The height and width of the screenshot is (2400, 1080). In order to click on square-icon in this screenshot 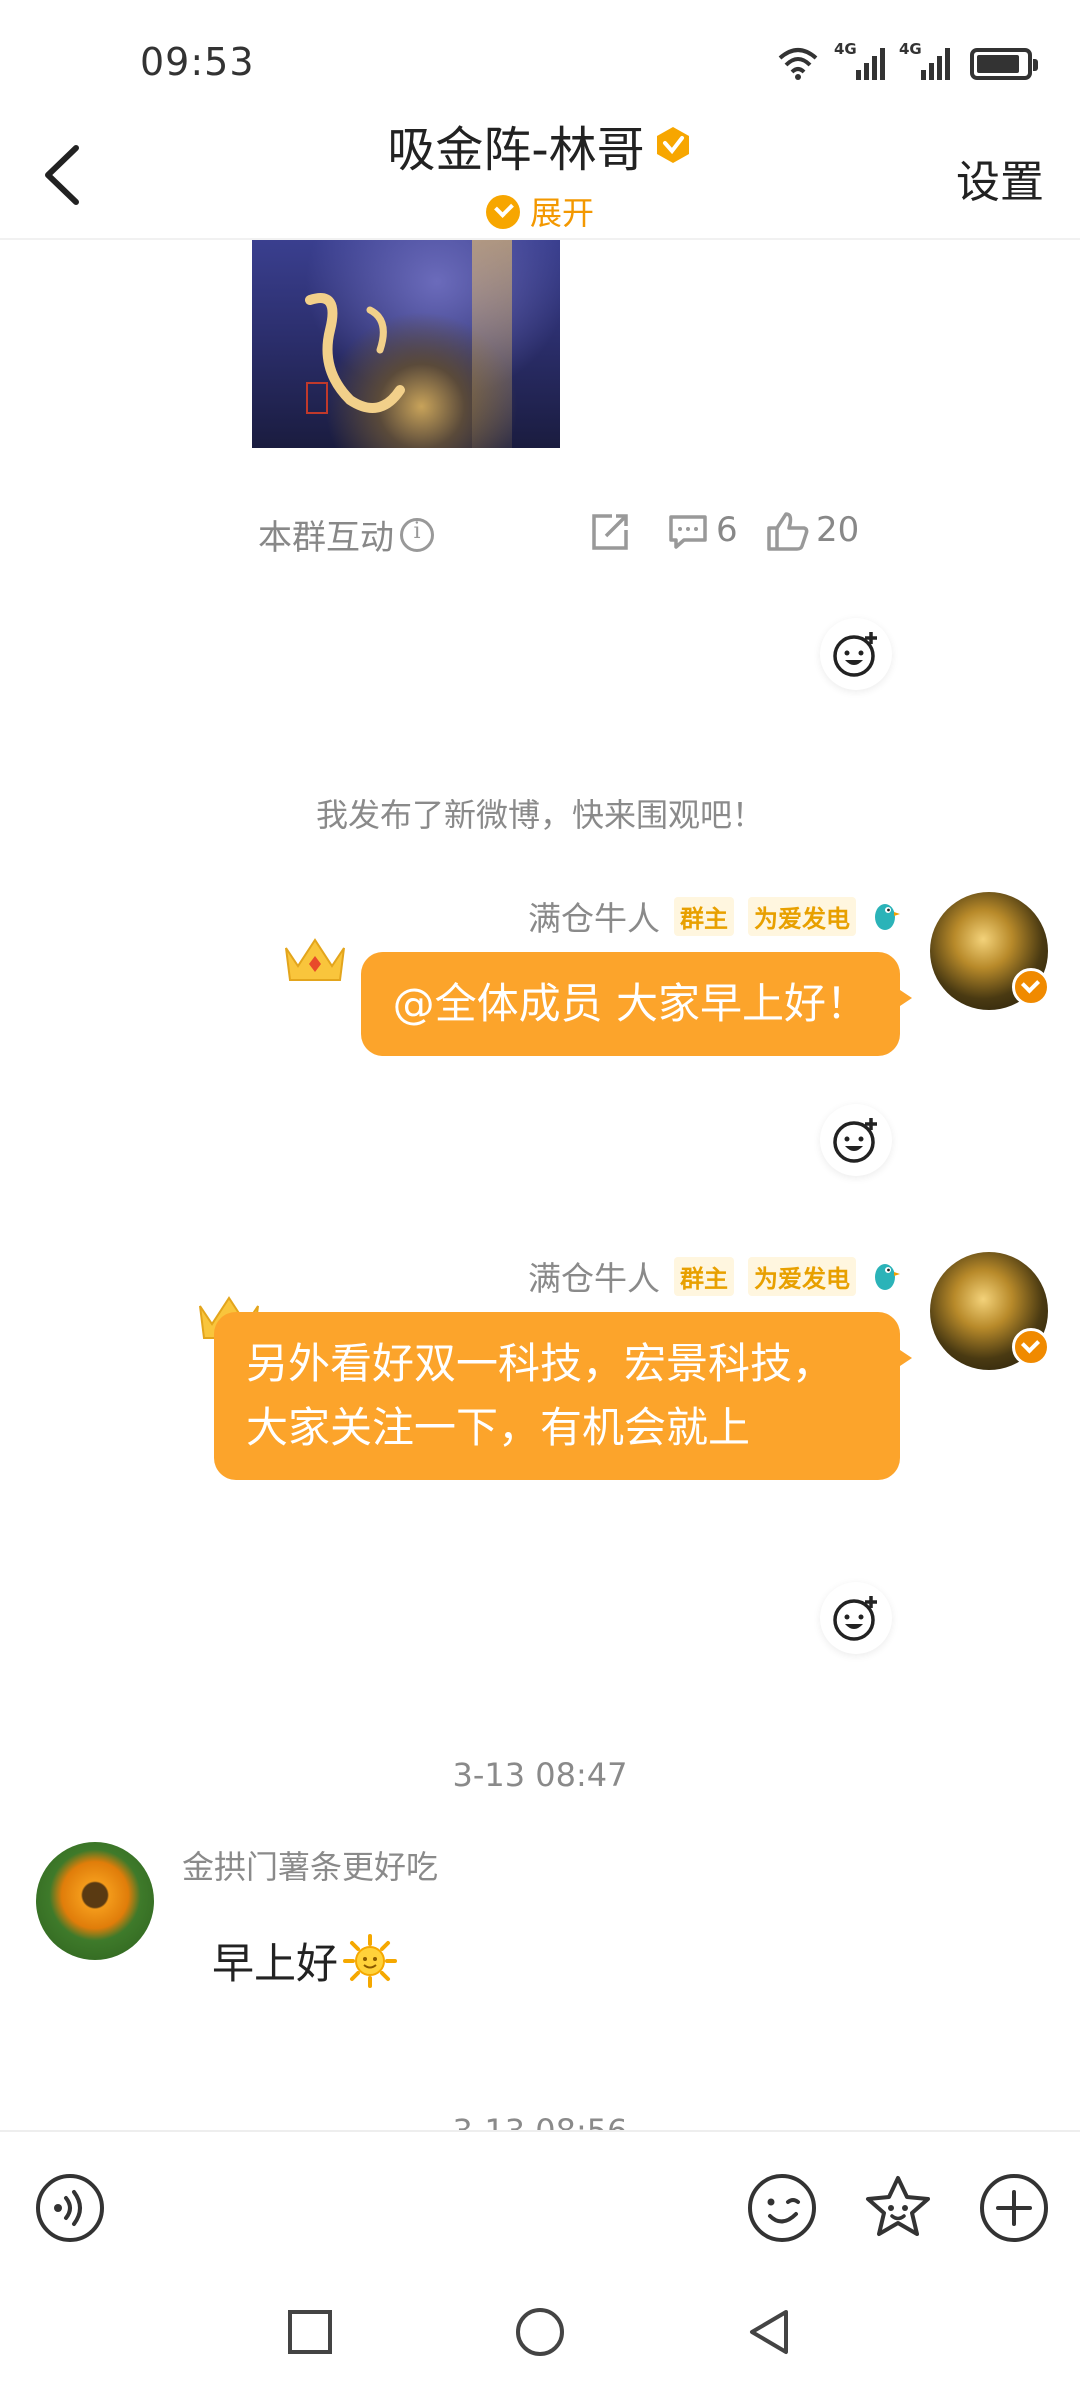, I will do `click(310, 2332)`.